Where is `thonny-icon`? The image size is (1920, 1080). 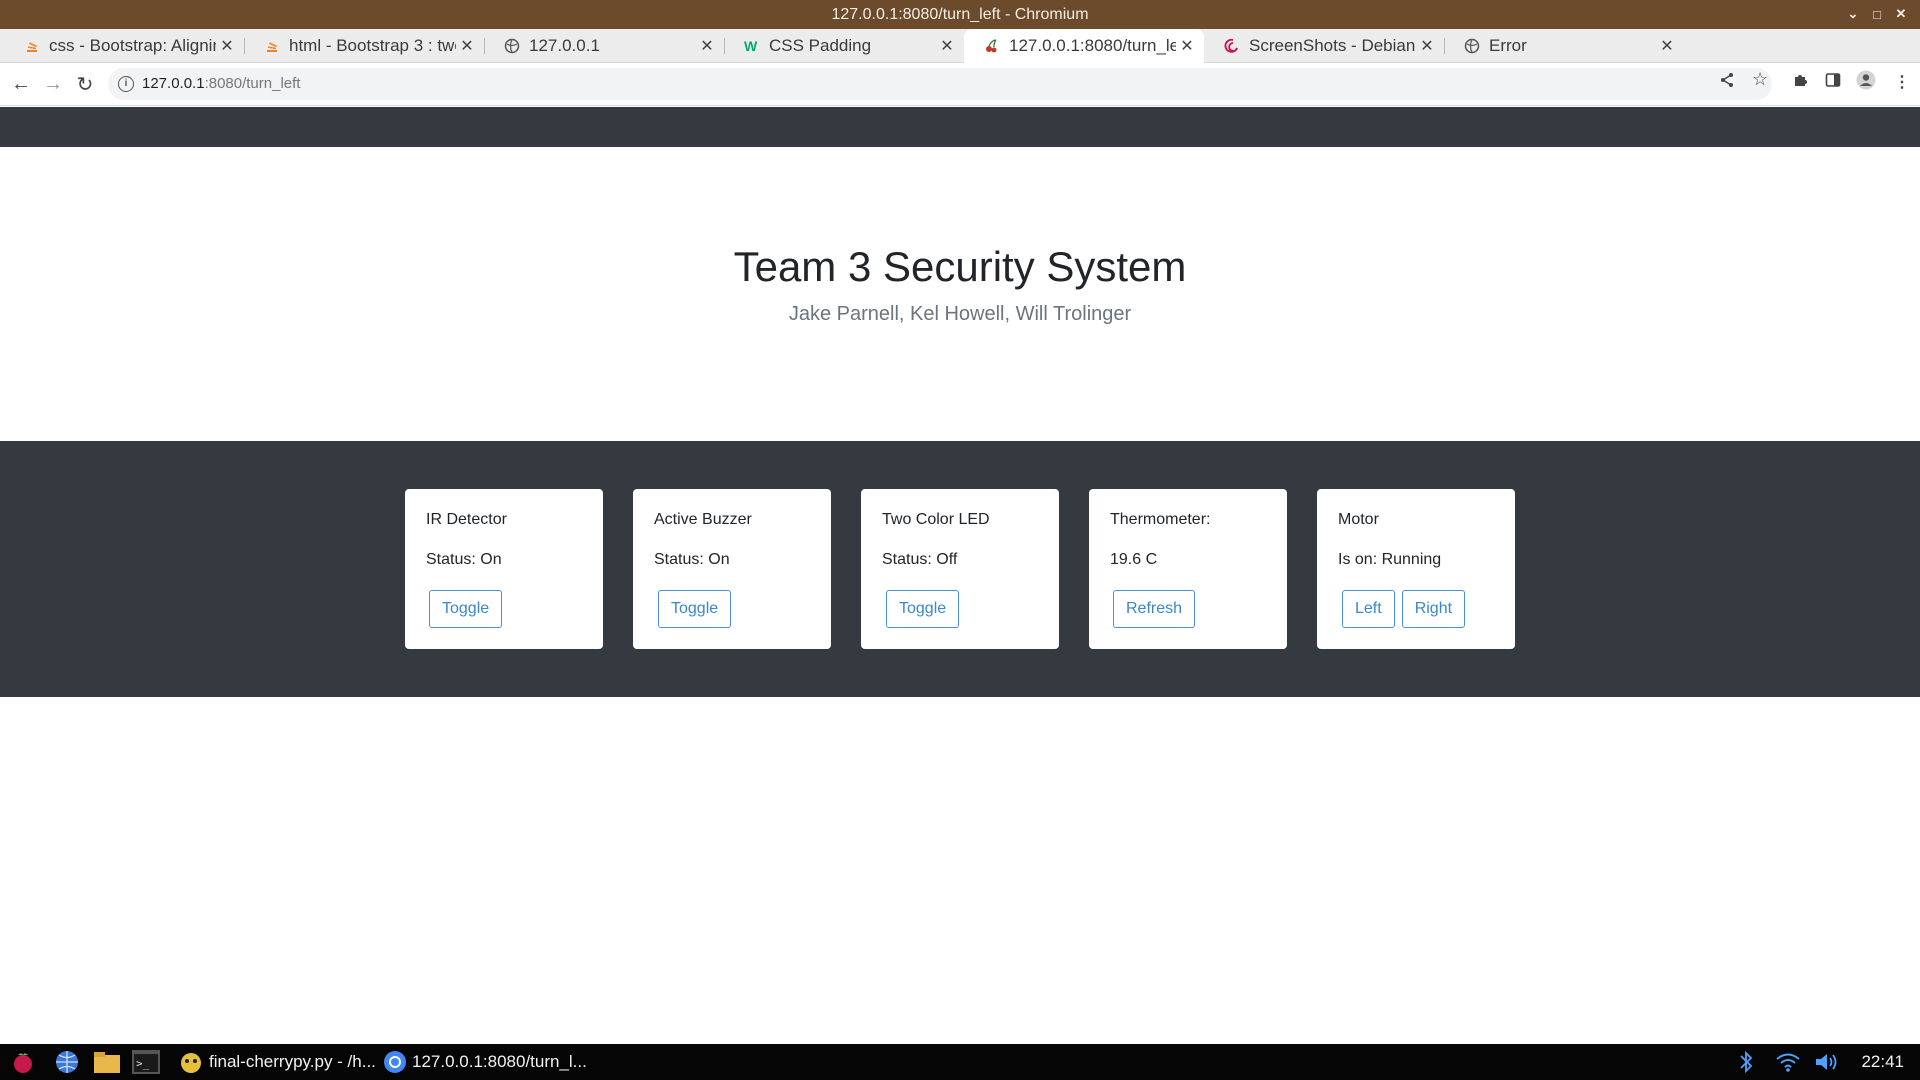 thonny-icon is located at coordinates (191, 1062).